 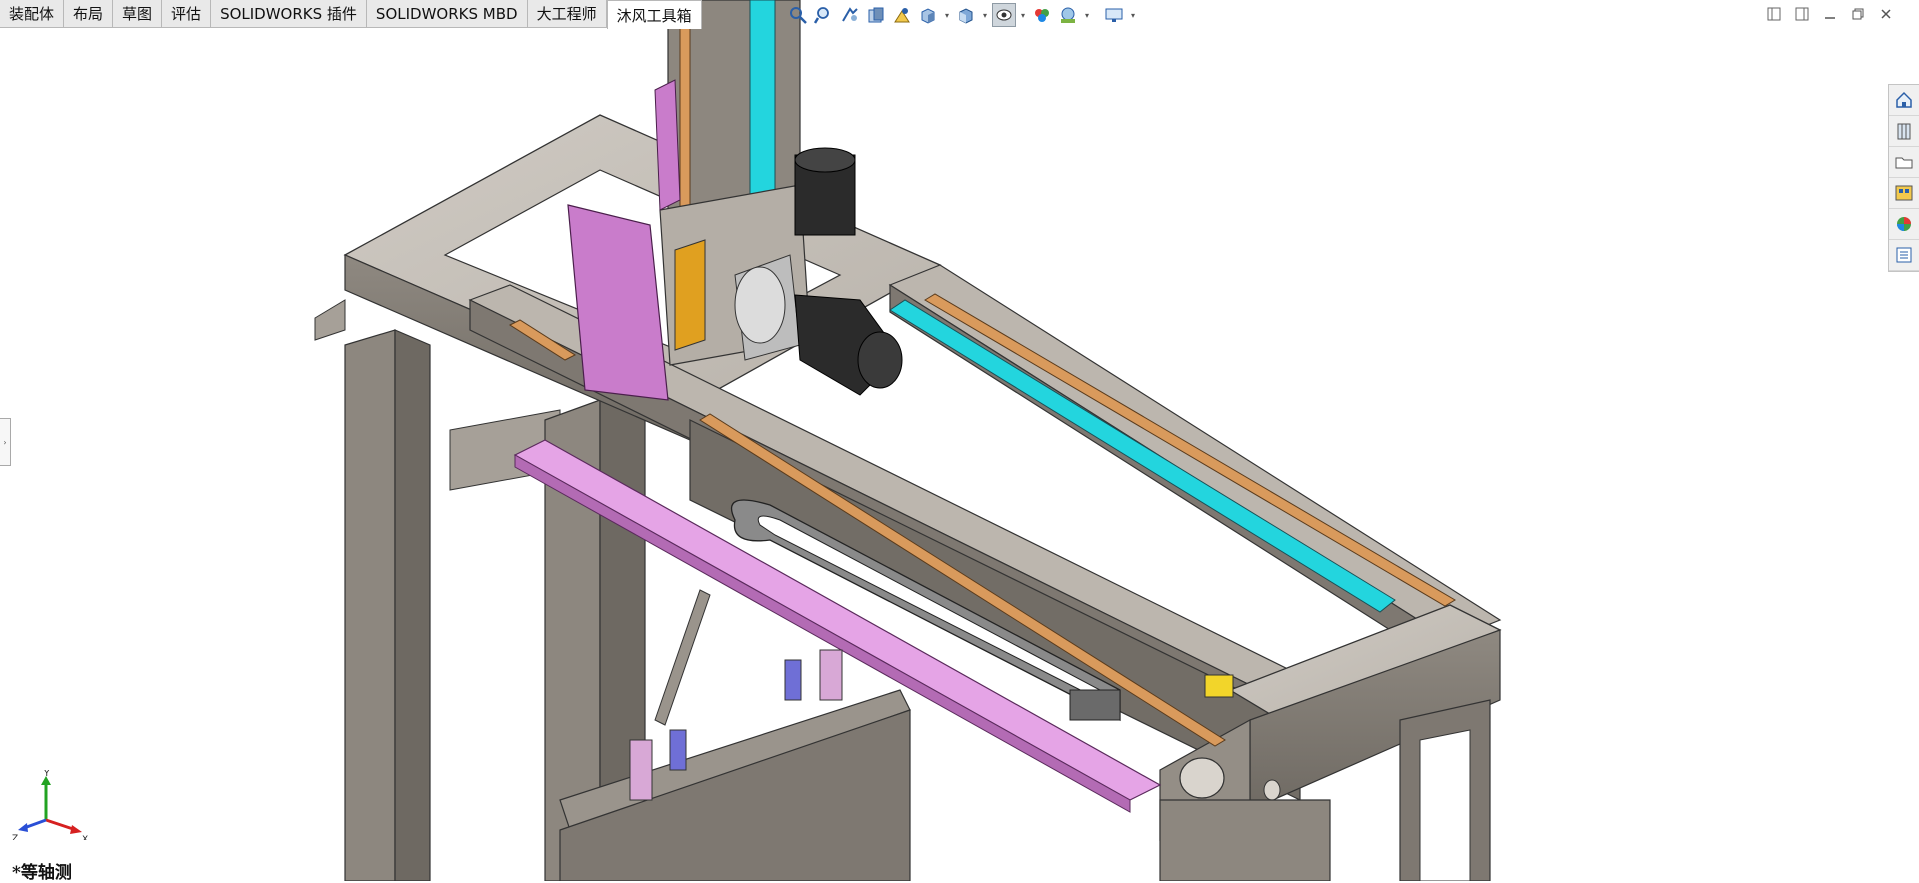 I want to click on file-explorer-icon, so click(x=1904, y=162).